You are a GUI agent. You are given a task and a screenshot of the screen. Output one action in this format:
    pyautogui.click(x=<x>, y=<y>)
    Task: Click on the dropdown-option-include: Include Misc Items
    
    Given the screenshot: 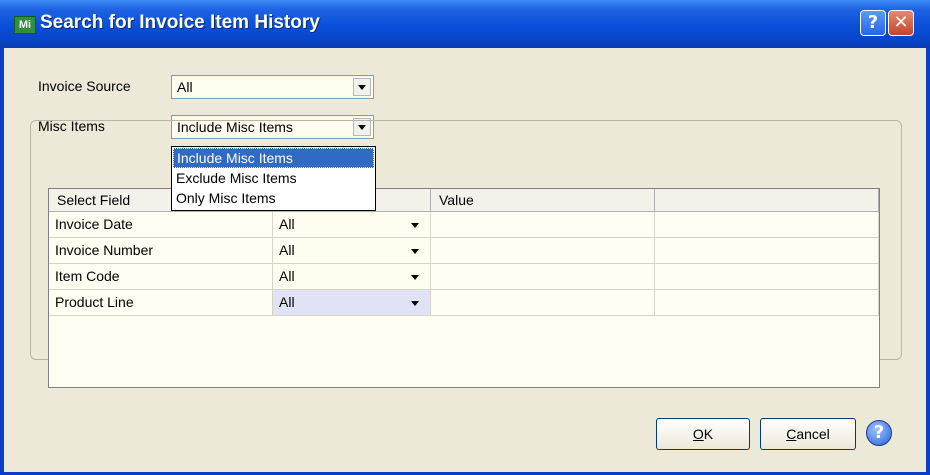 What is the action you would take?
    pyautogui.click(x=273, y=158)
    